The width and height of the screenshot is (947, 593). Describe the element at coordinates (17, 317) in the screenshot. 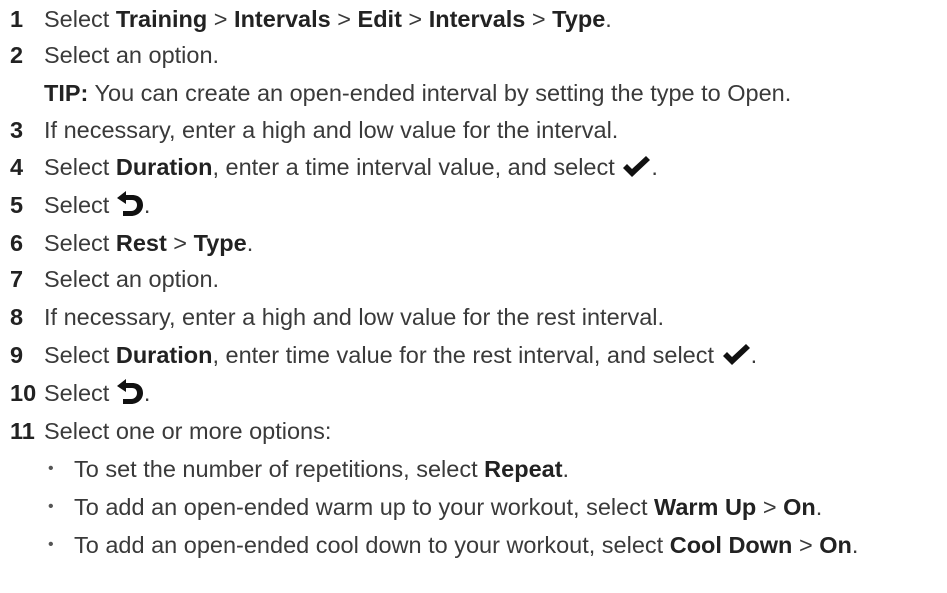

I see `step-number: 8` at that location.